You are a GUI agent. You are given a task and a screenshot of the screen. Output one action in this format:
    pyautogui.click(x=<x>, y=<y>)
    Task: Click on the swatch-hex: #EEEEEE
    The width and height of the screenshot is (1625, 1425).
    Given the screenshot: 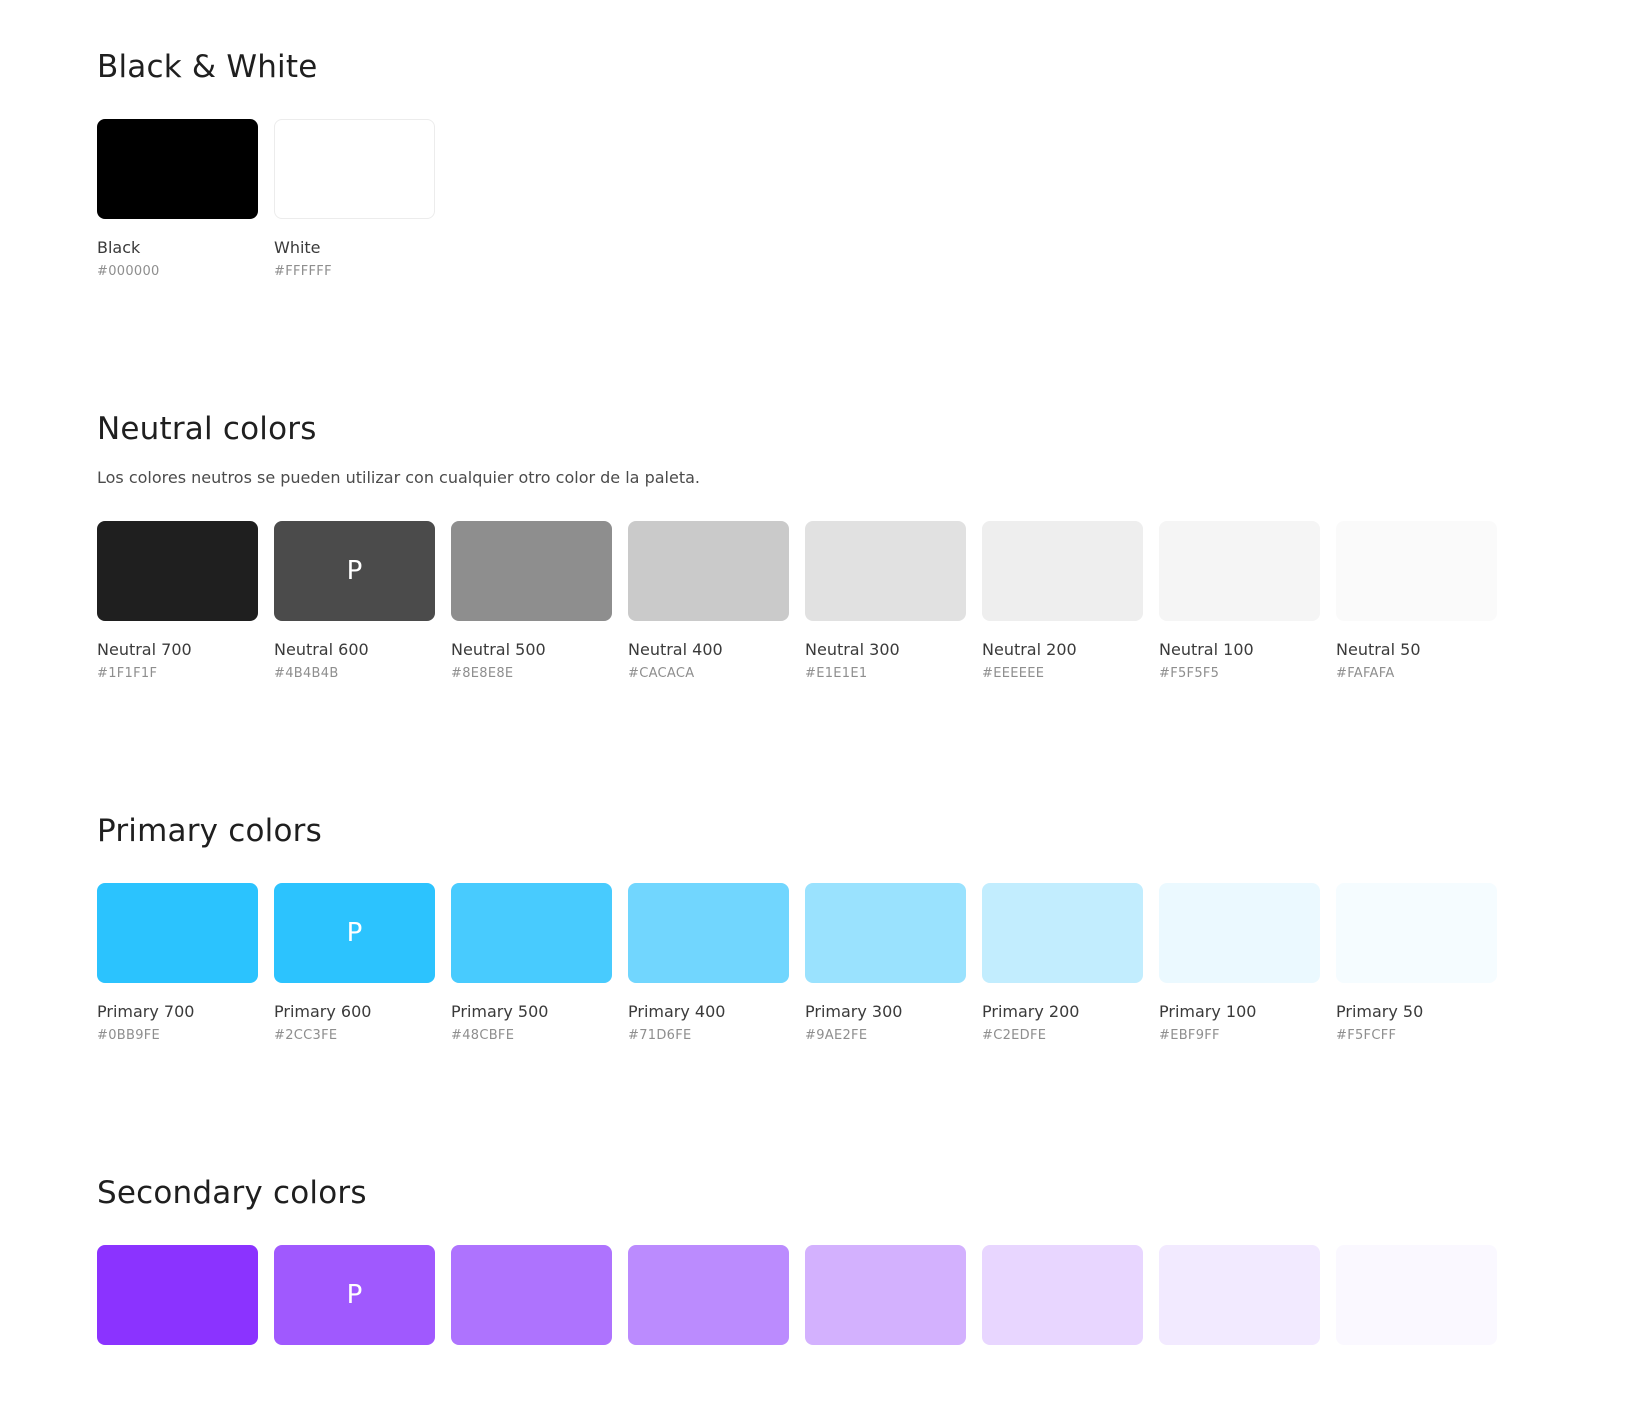 What is the action you would take?
    pyautogui.click(x=1013, y=673)
    